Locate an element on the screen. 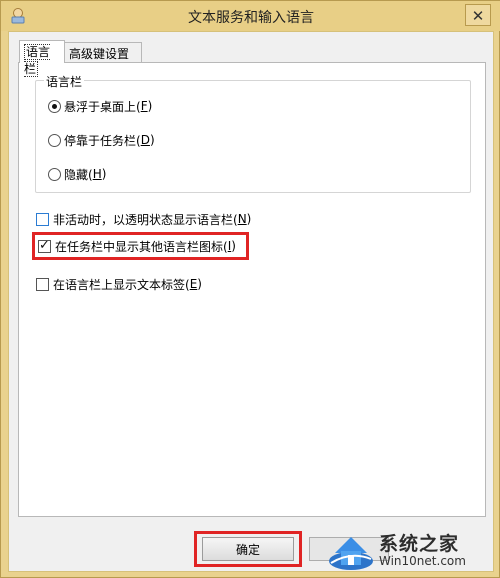 The width and height of the screenshot is (500, 578). close-icon: ✕ is located at coordinates (478, 16).